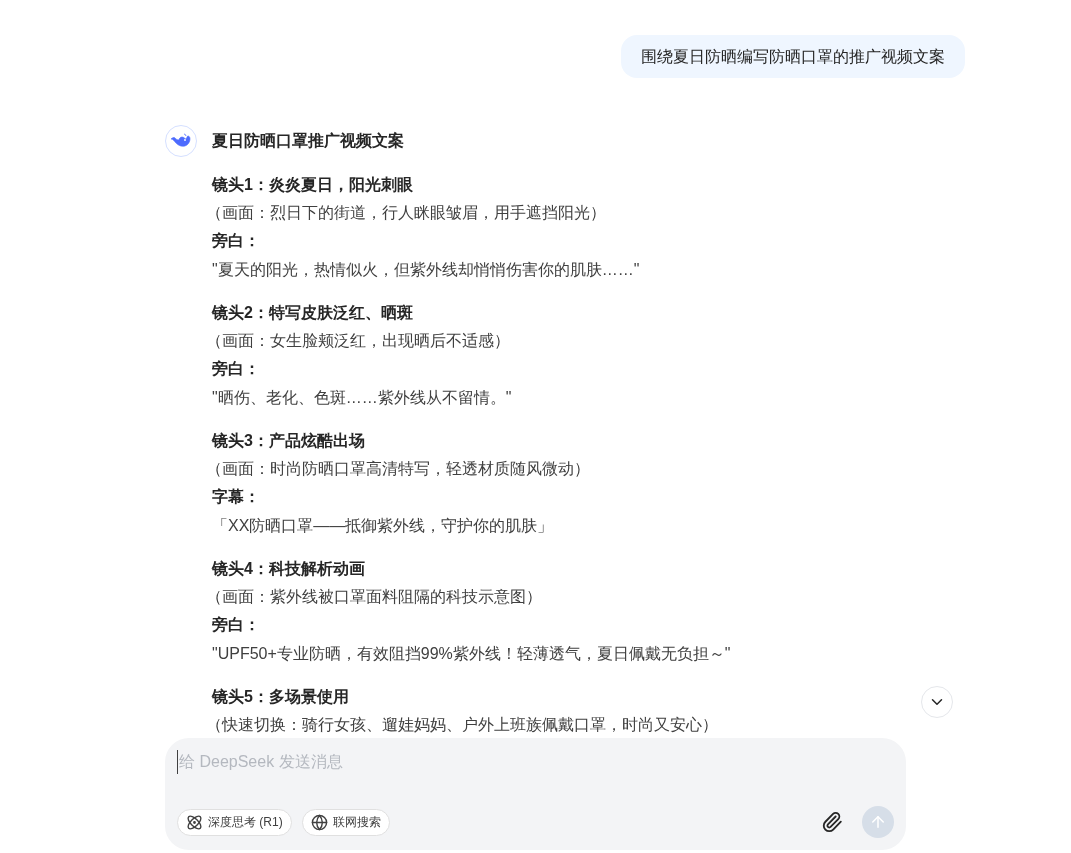 Image resolution: width=1071 pixels, height=853 pixels. What do you see at coordinates (181, 141) in the screenshot?
I see `whale-logo-icon` at bounding box center [181, 141].